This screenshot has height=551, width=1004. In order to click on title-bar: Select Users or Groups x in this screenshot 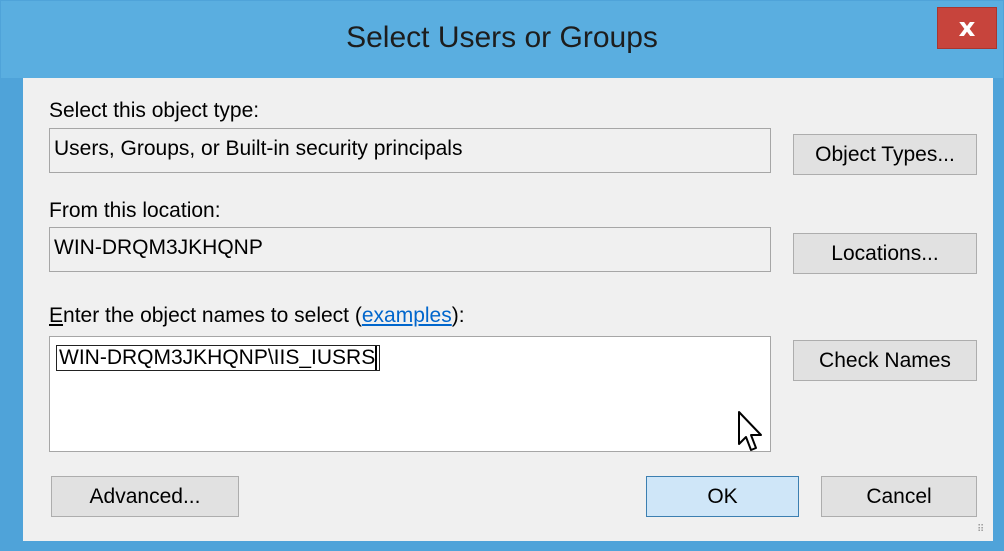, I will do `click(502, 39)`.